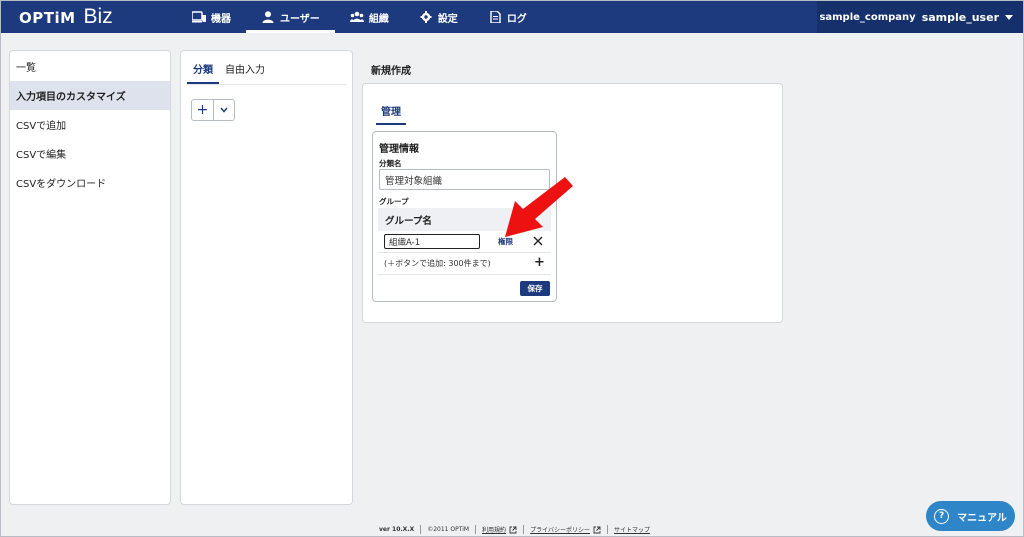 This screenshot has width=1024, height=537. I want to click on category-tabs: 分類 自由入力, so click(266, 67).